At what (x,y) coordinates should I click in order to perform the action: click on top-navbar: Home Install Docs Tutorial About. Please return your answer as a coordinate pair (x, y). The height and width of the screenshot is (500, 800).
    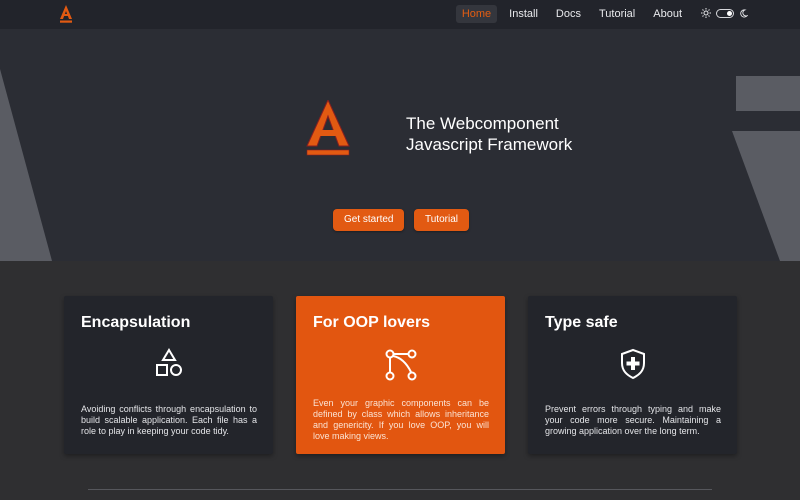
    Looking at the image, I should click on (400, 14).